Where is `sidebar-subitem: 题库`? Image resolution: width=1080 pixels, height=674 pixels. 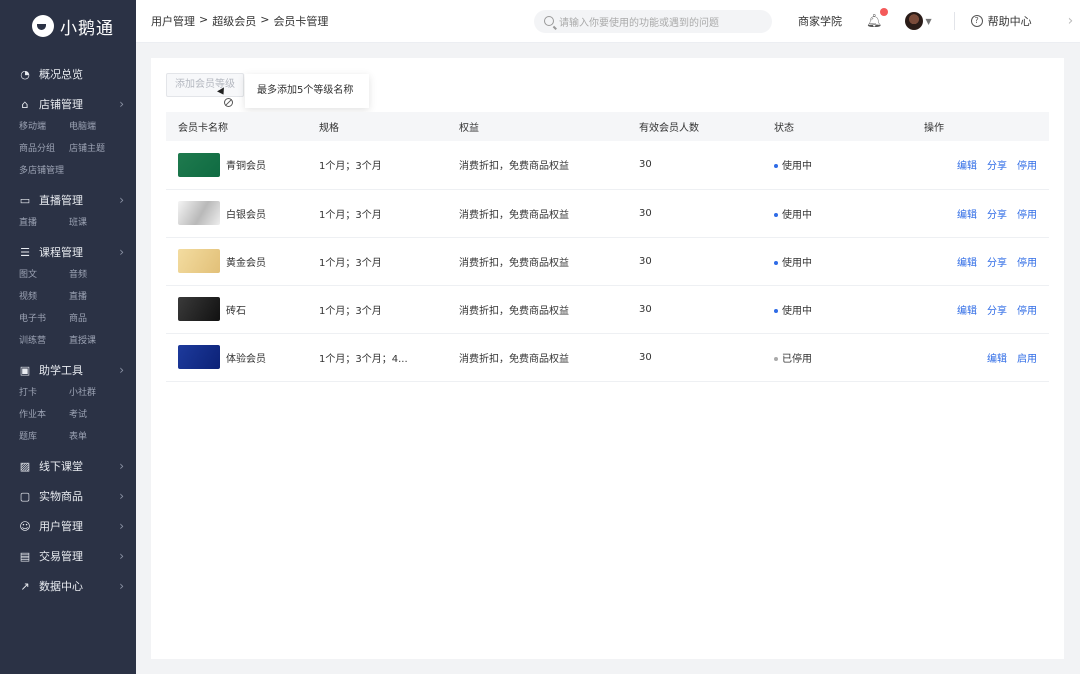 sidebar-subitem: 题库 is located at coordinates (44, 437).